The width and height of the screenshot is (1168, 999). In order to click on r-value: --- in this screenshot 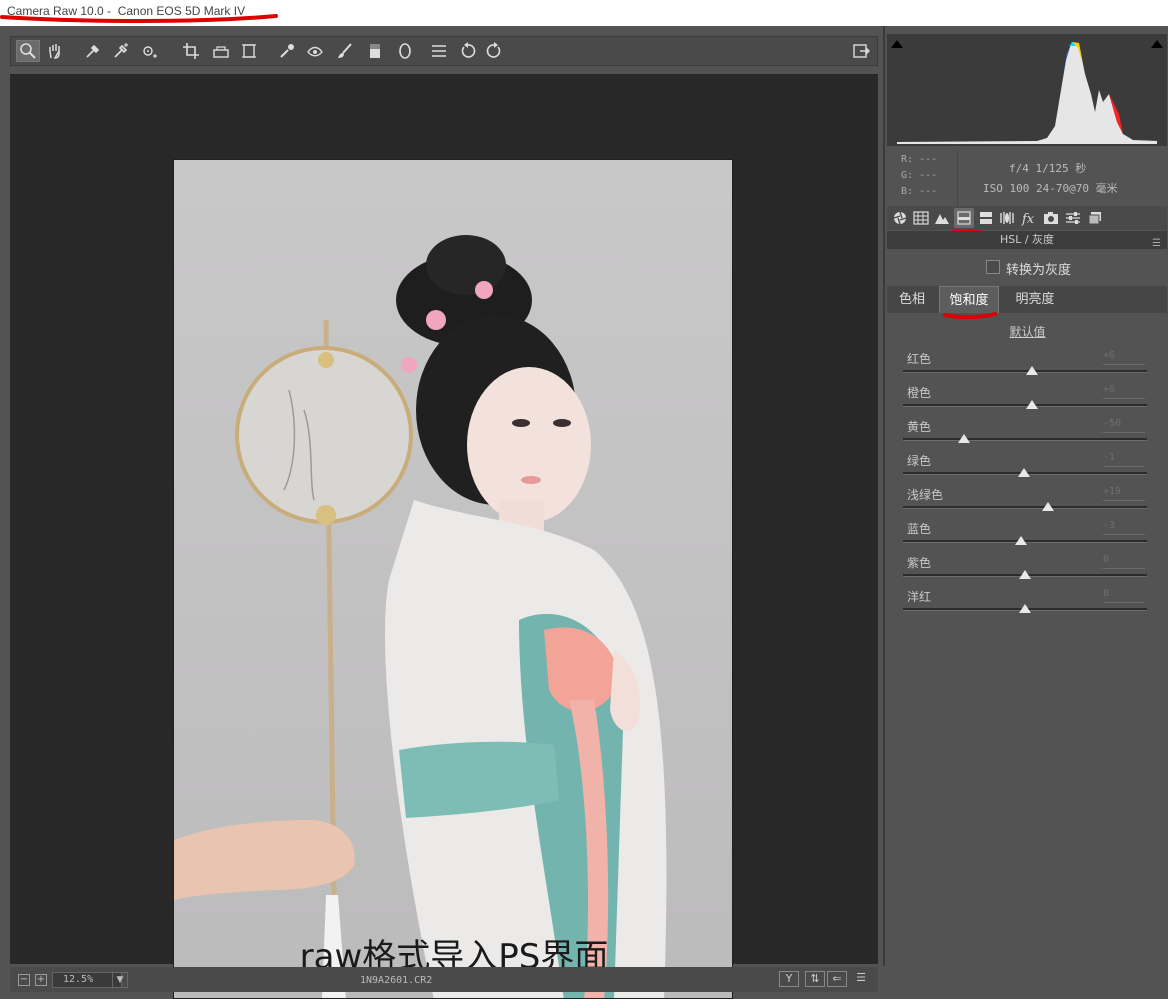, I will do `click(928, 159)`.